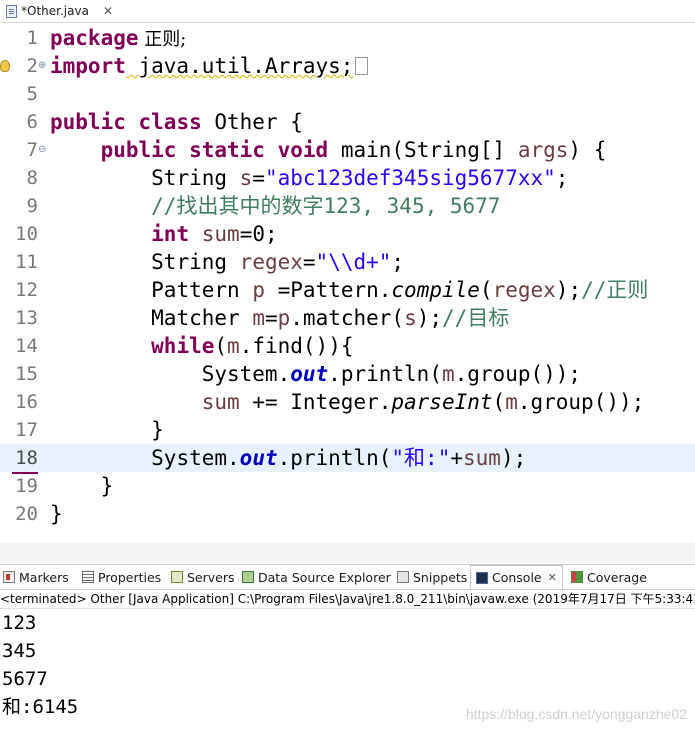 This screenshot has height=732, width=695. Describe the element at coordinates (398, 262) in the screenshot. I see `punctuation: ;` at that location.